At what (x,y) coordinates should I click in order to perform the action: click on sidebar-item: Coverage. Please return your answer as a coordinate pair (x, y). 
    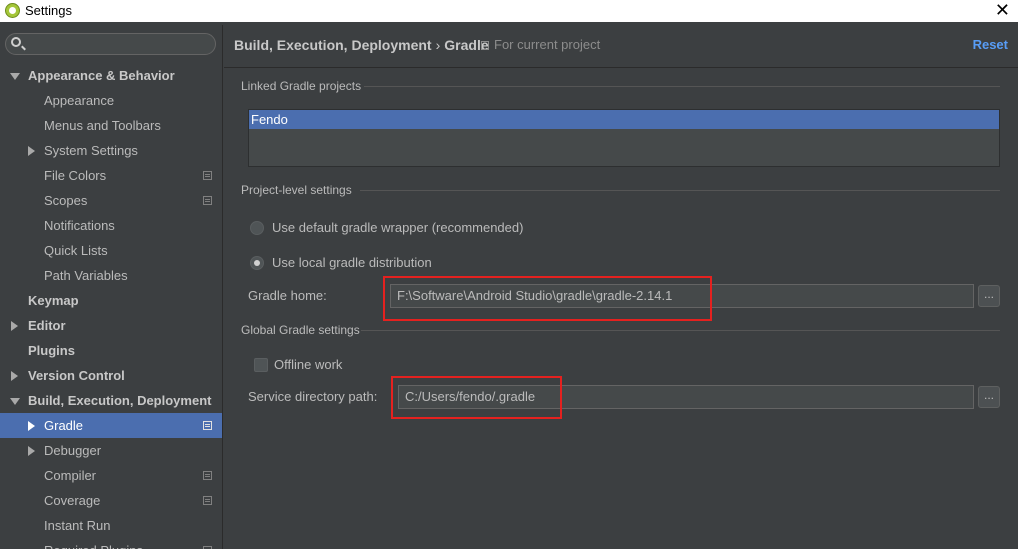
    Looking at the image, I should click on (111, 500).